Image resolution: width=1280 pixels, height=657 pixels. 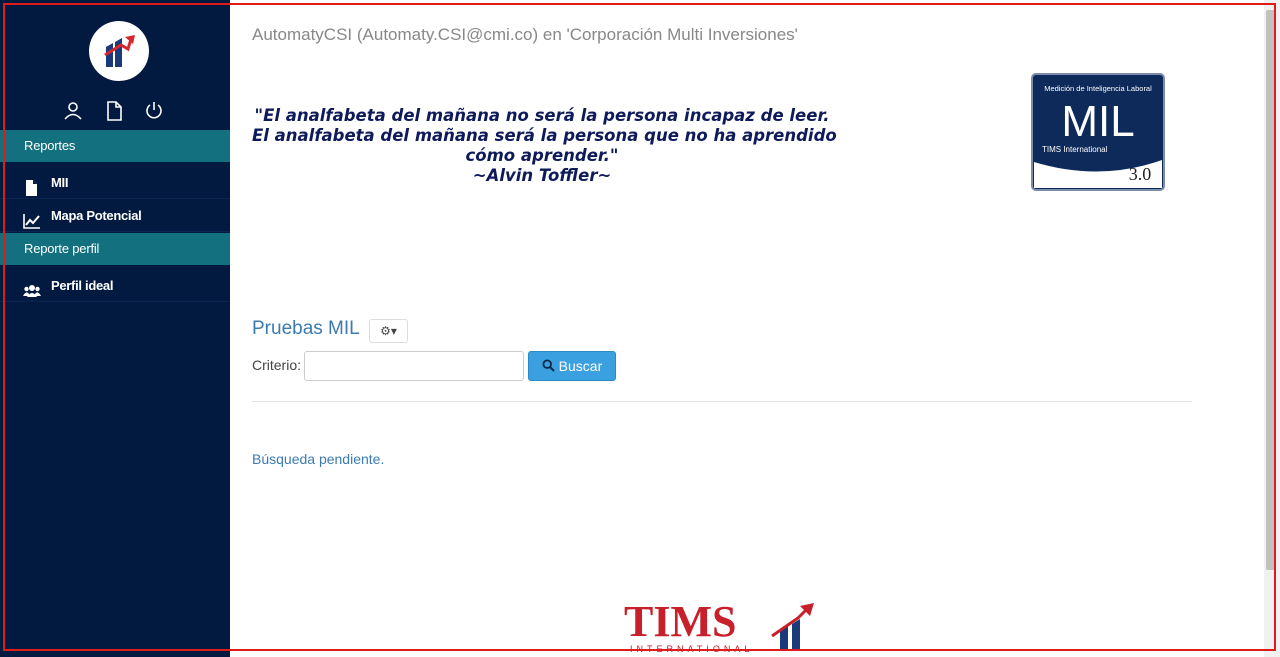 I want to click on logo-chart-icon, so click(x=119, y=51).